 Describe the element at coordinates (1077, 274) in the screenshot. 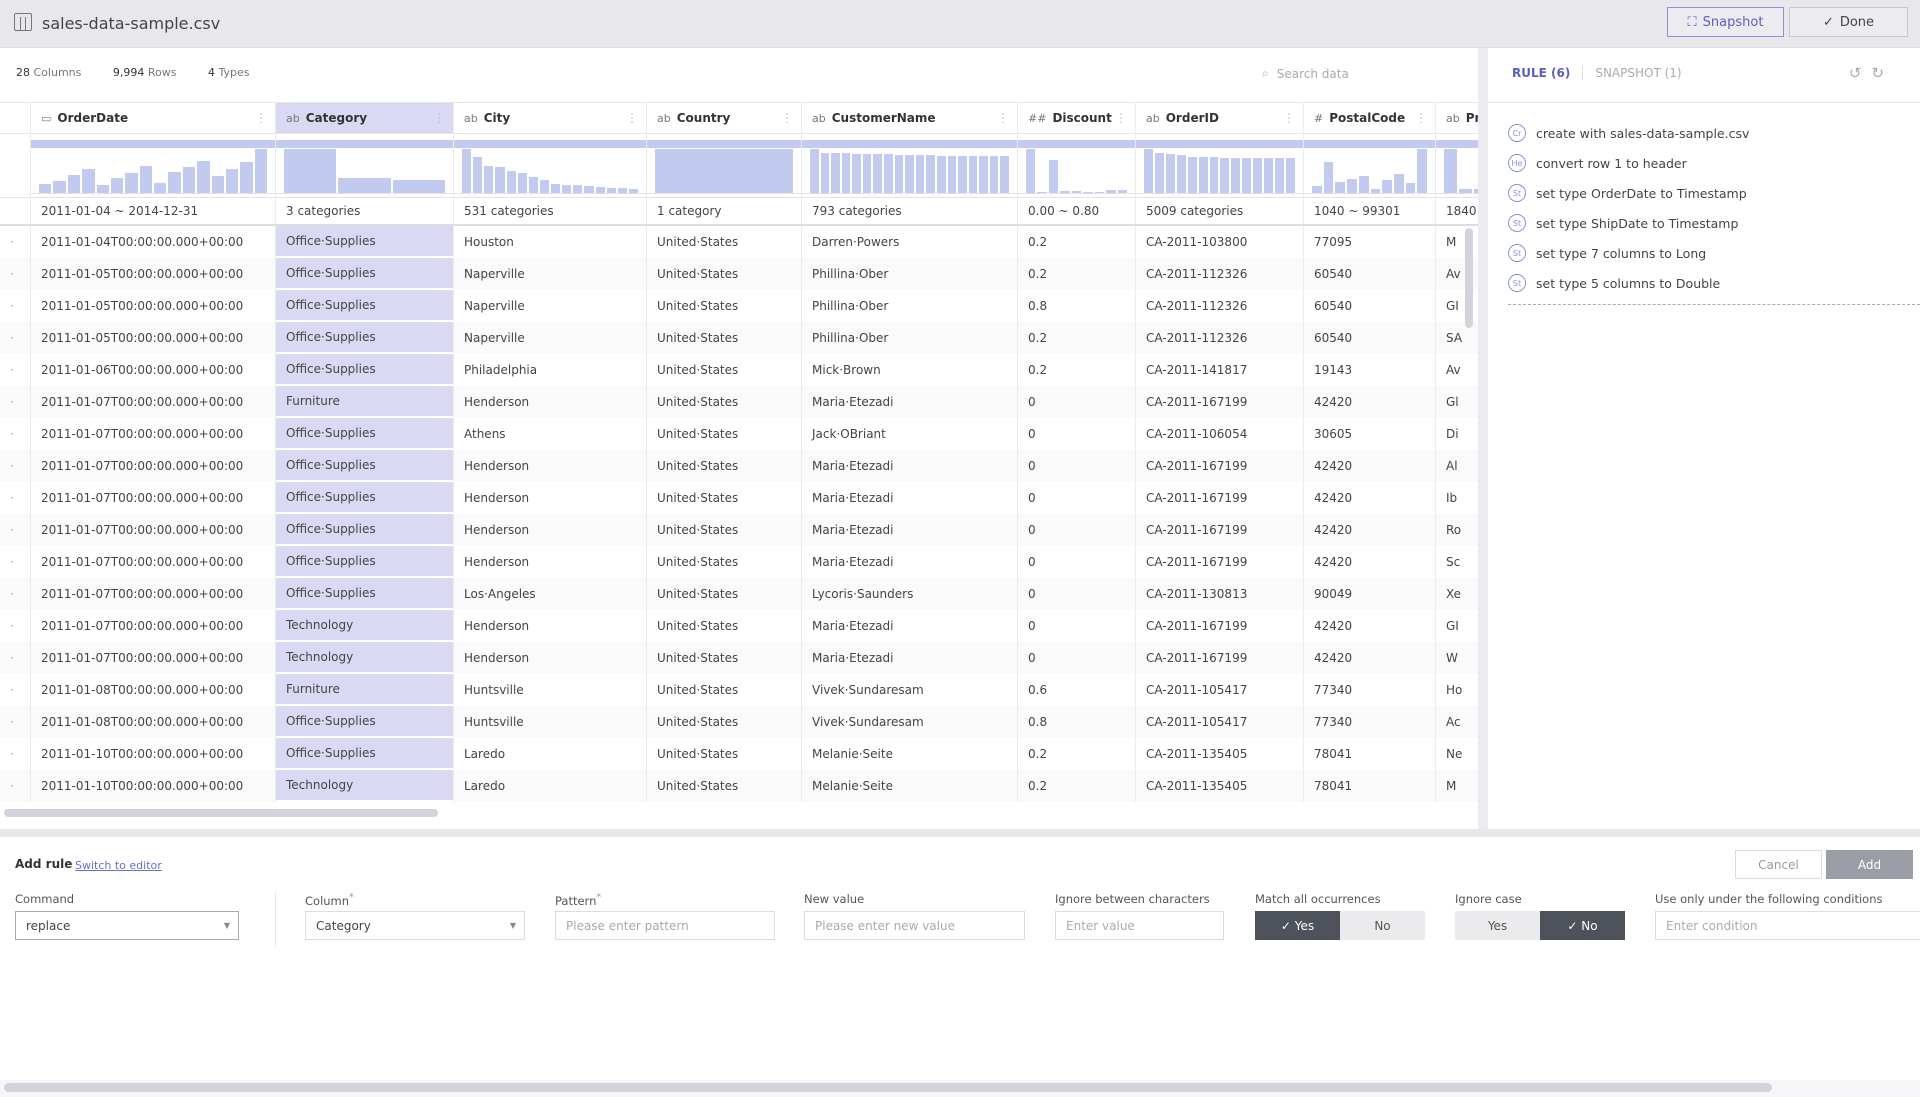

I see `cell-discount: 0.2` at that location.